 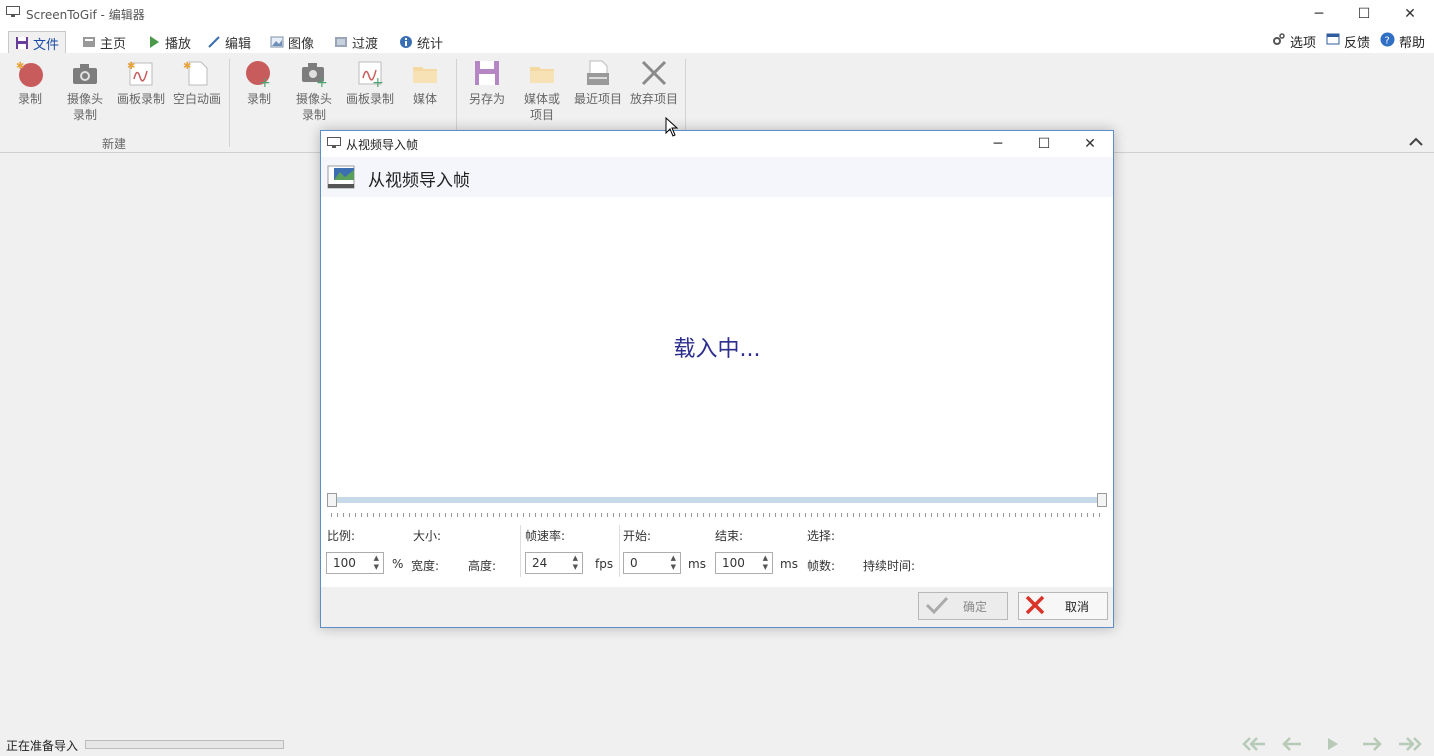 What do you see at coordinates (733, 563) in the screenshot?
I see `end-value: 100` at bounding box center [733, 563].